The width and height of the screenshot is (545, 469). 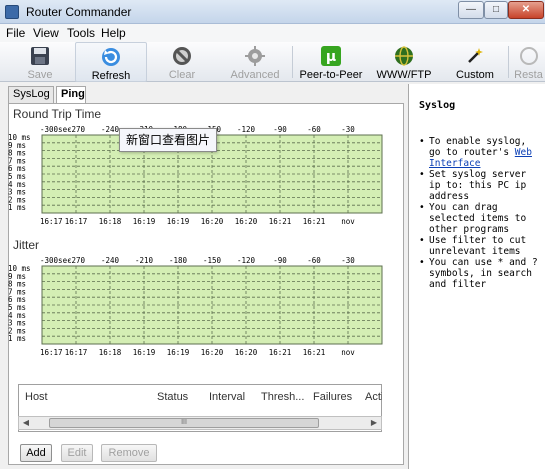 I want to click on peer-to-peer-button: µ Peer-to-Peer, so click(x=331, y=62).